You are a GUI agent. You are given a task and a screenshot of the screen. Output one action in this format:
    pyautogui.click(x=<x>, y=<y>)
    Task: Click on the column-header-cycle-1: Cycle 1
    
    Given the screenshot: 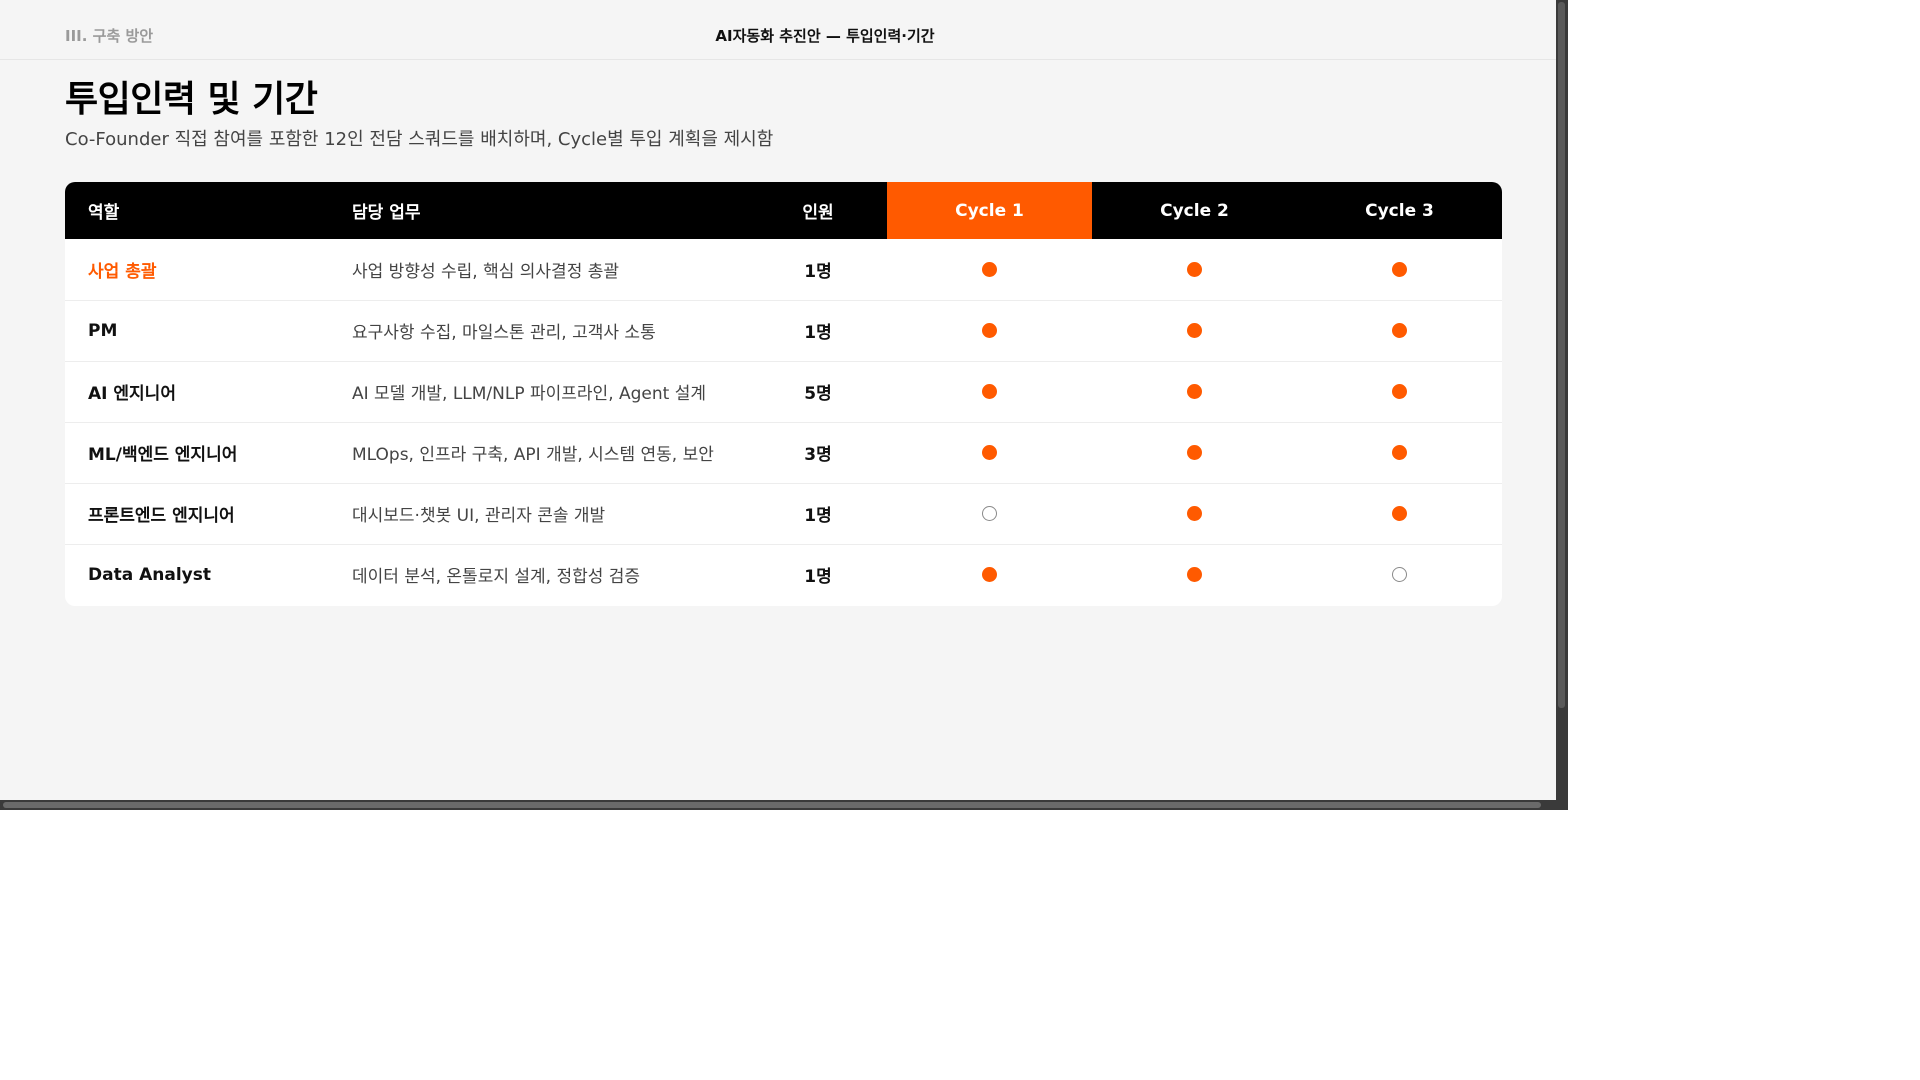 What is the action you would take?
    pyautogui.click(x=989, y=210)
    